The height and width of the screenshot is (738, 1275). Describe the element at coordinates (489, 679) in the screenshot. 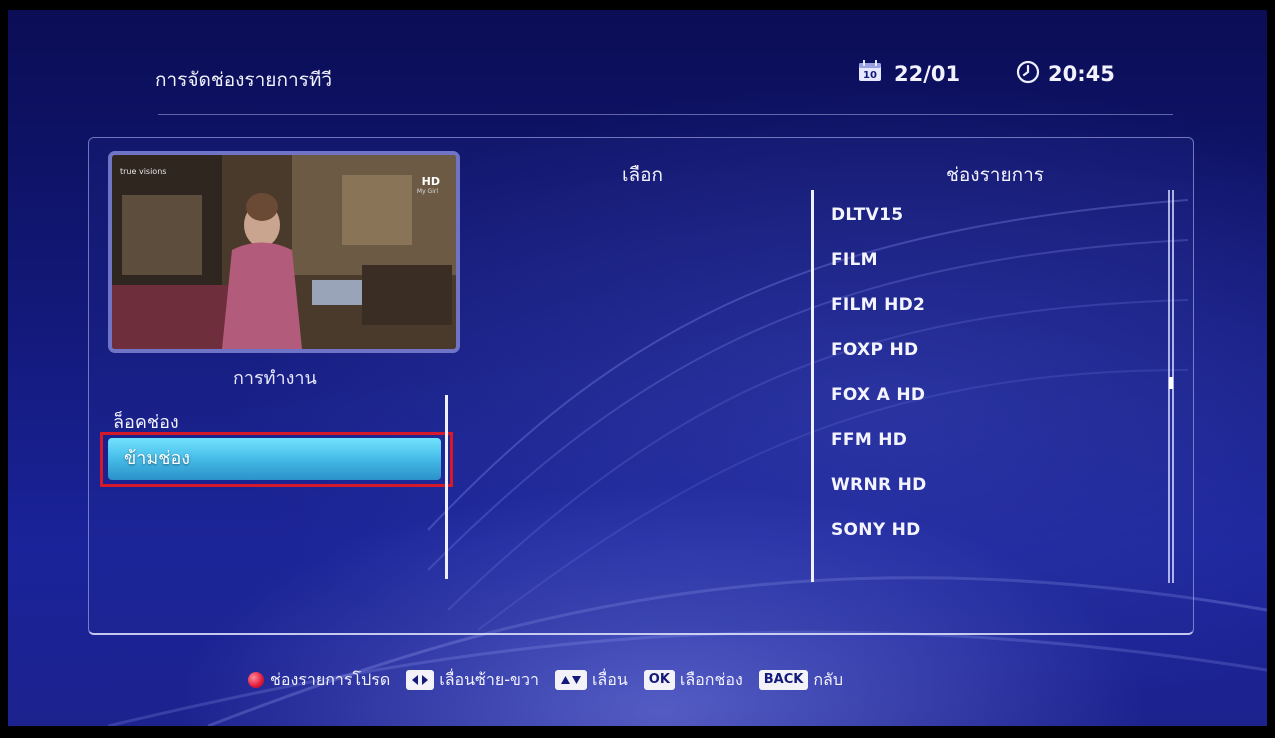

I see `left-right-hint: เลื่อนซ้าย-ขวา` at that location.